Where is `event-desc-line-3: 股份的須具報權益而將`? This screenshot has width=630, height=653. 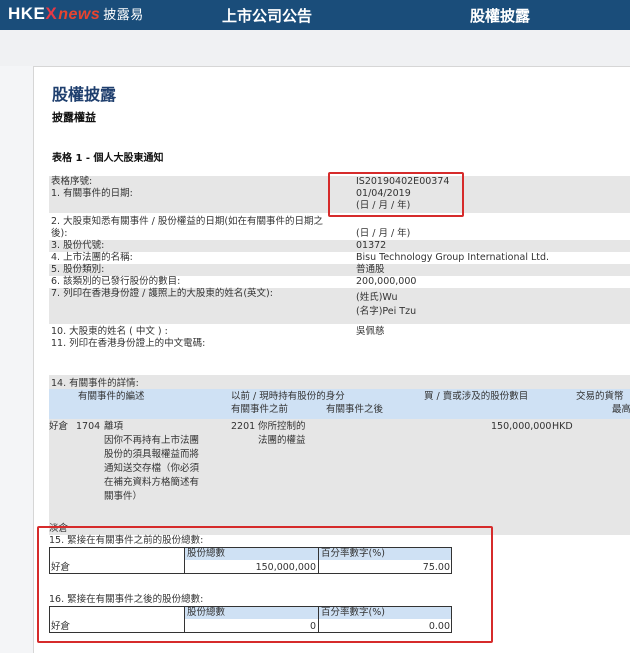 event-desc-line-3: 股份的須具報權益而將 is located at coordinates (152, 454).